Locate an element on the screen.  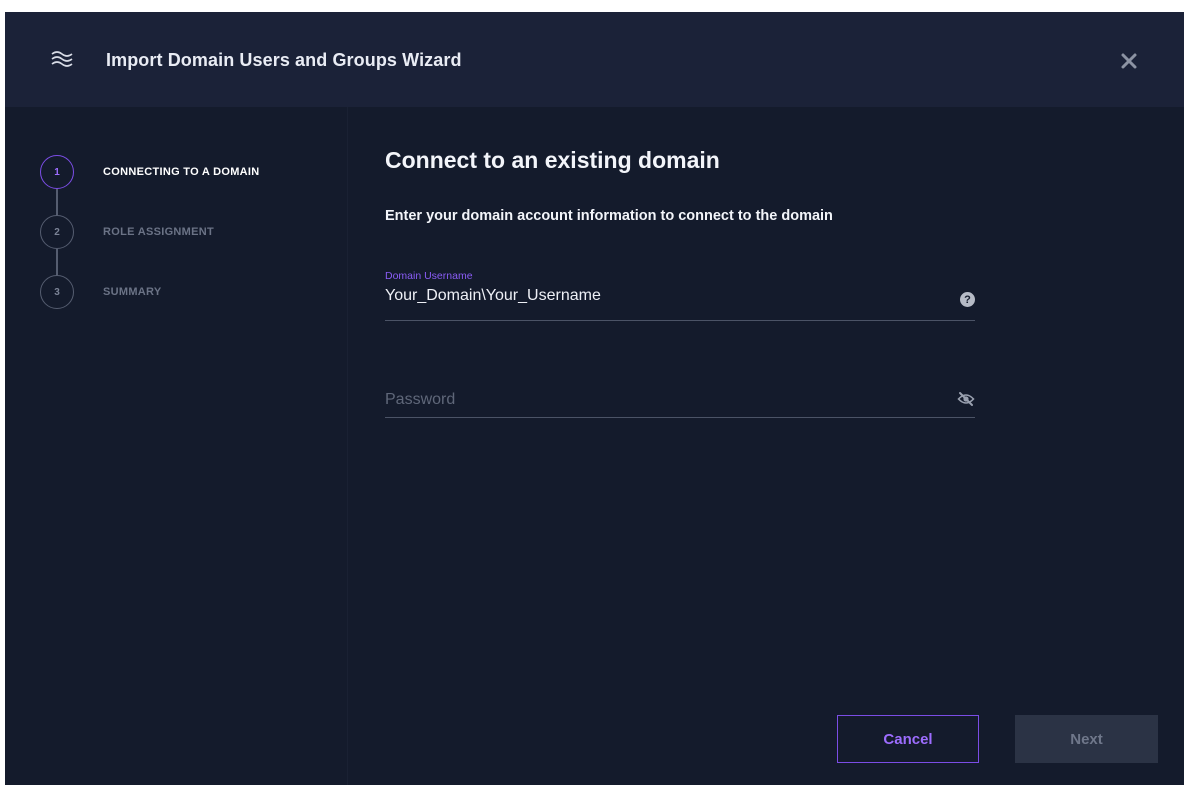
cancel-button: Cancel is located at coordinates (908, 739).